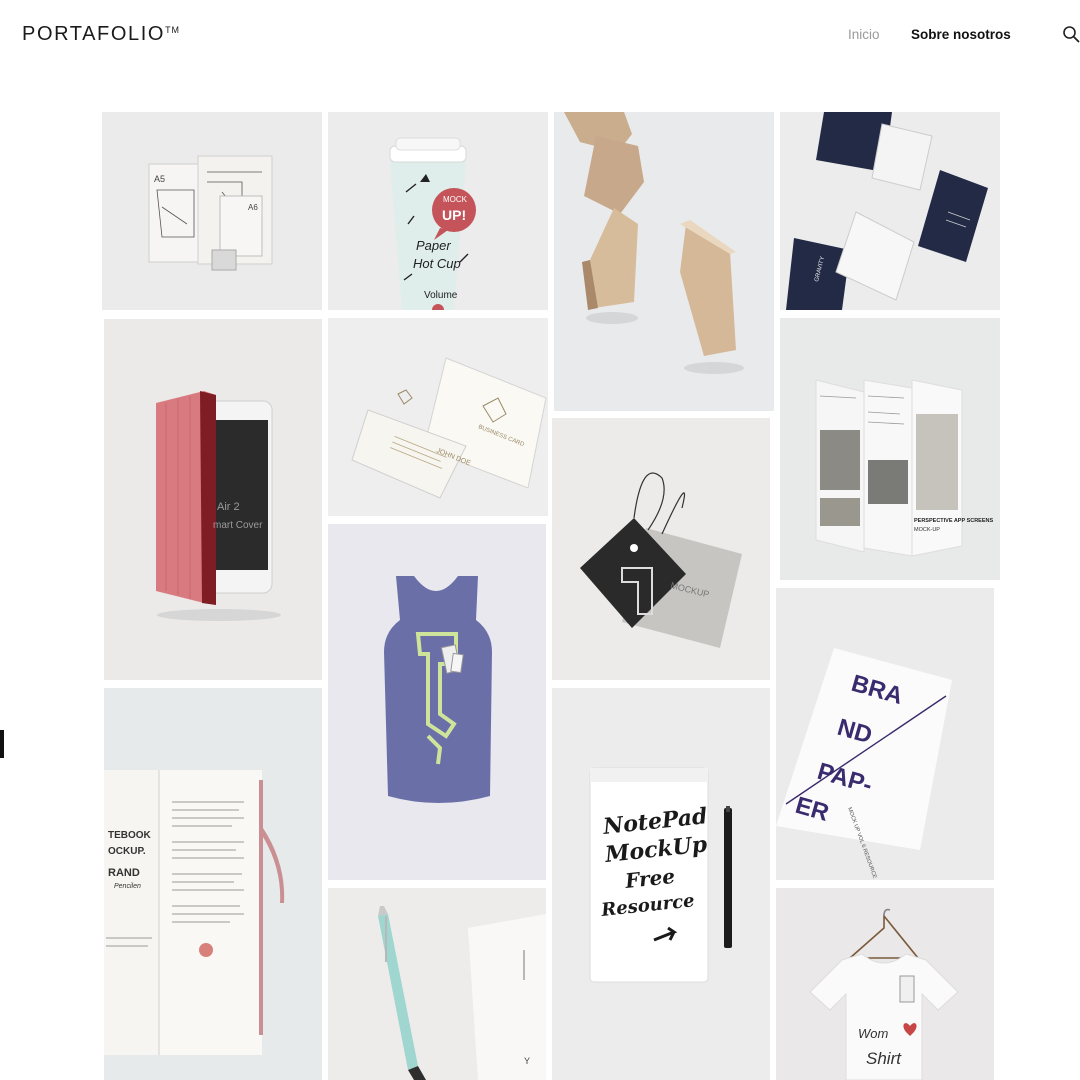 The image size is (1080, 1080). Describe the element at coordinates (884, 994) in the screenshot. I see `tshirt-image: Wom Shirt` at that location.